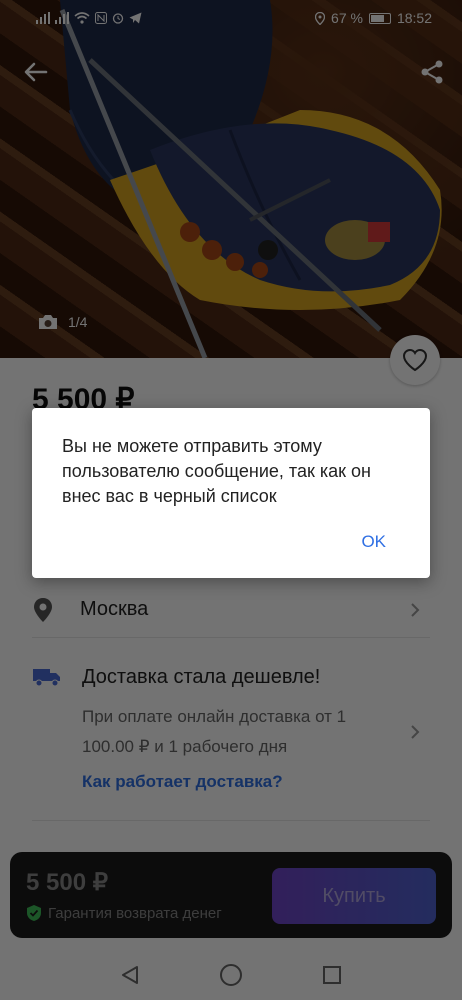  What do you see at coordinates (332, 975) in the screenshot?
I see `nav-recents-icon` at bounding box center [332, 975].